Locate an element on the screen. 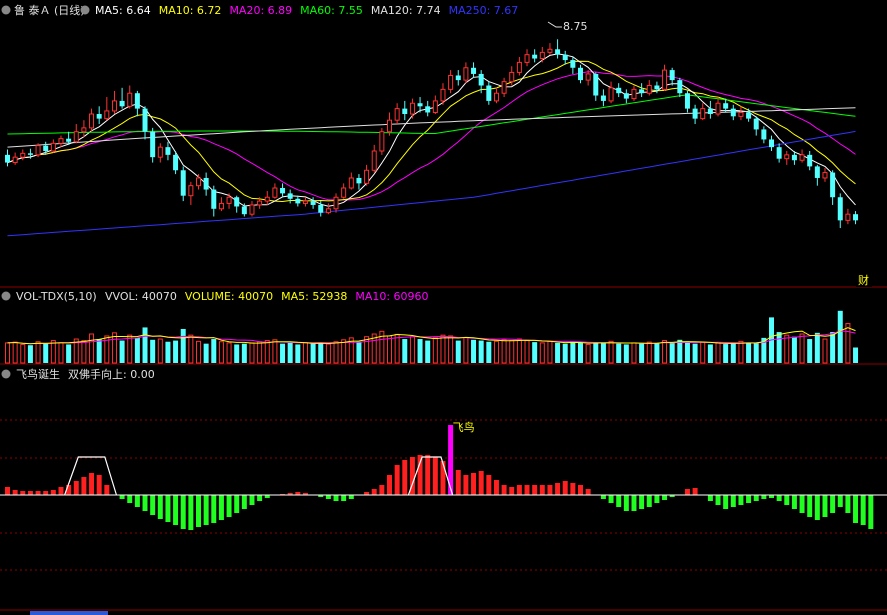  vol-legend-item: VOLUME: 40070 is located at coordinates (229, 296).